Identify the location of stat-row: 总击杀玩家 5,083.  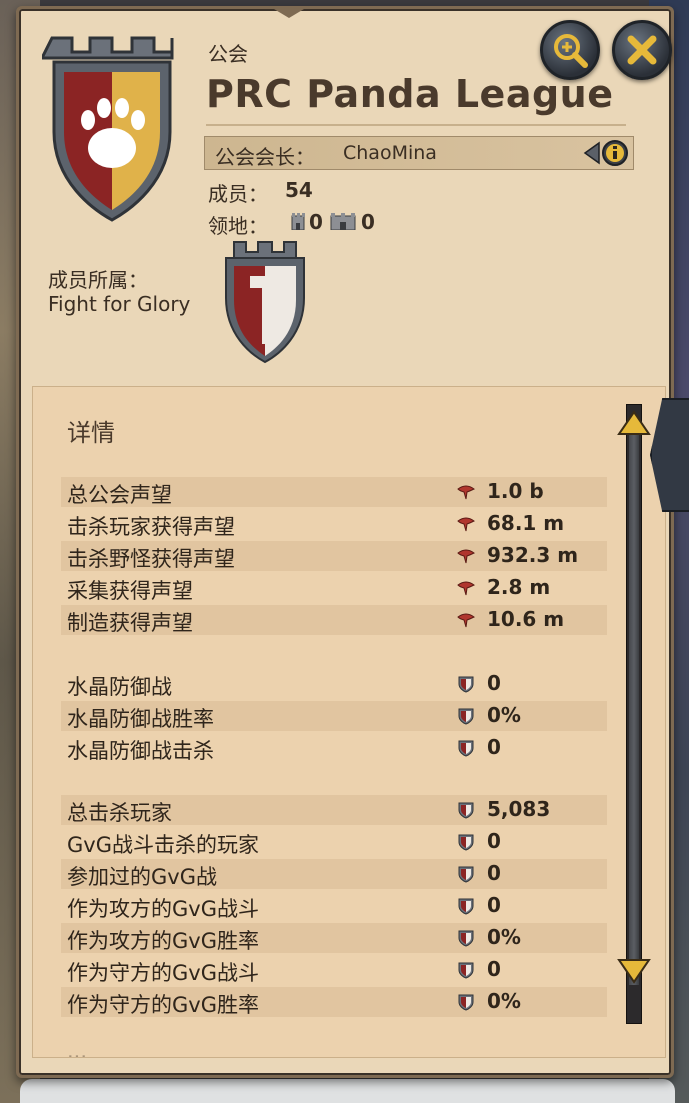
(334, 810).